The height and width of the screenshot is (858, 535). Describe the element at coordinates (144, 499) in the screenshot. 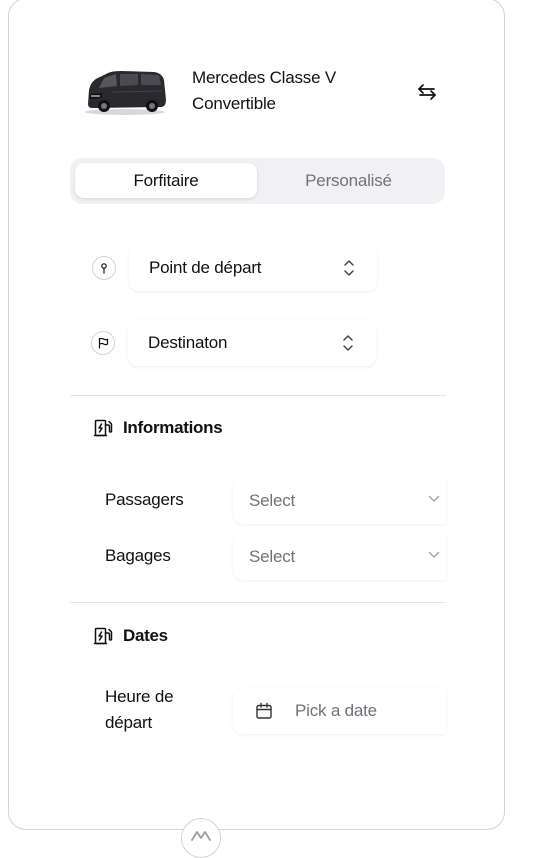

I see `passagers-label: Passagers` at that location.